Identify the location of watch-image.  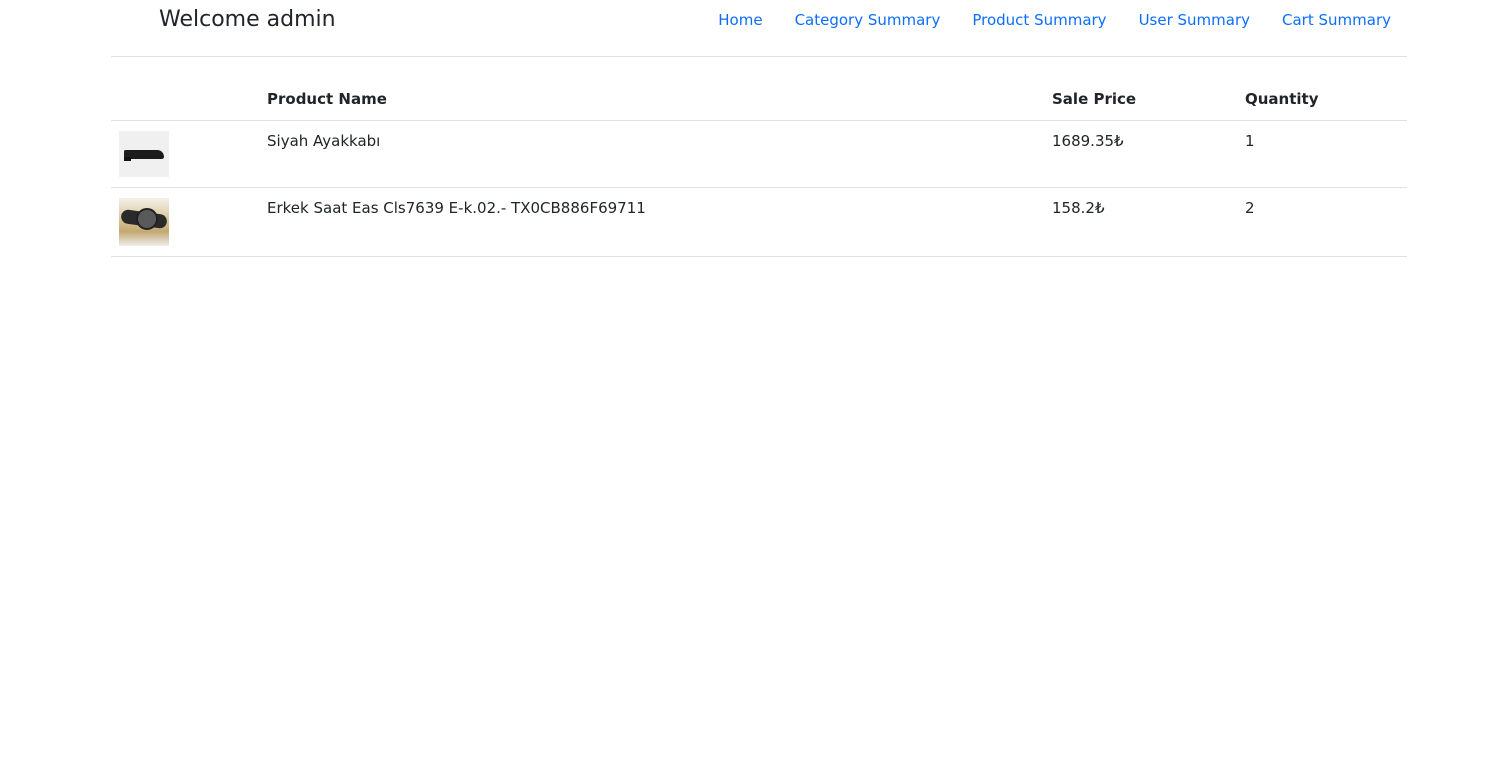
(144, 222).